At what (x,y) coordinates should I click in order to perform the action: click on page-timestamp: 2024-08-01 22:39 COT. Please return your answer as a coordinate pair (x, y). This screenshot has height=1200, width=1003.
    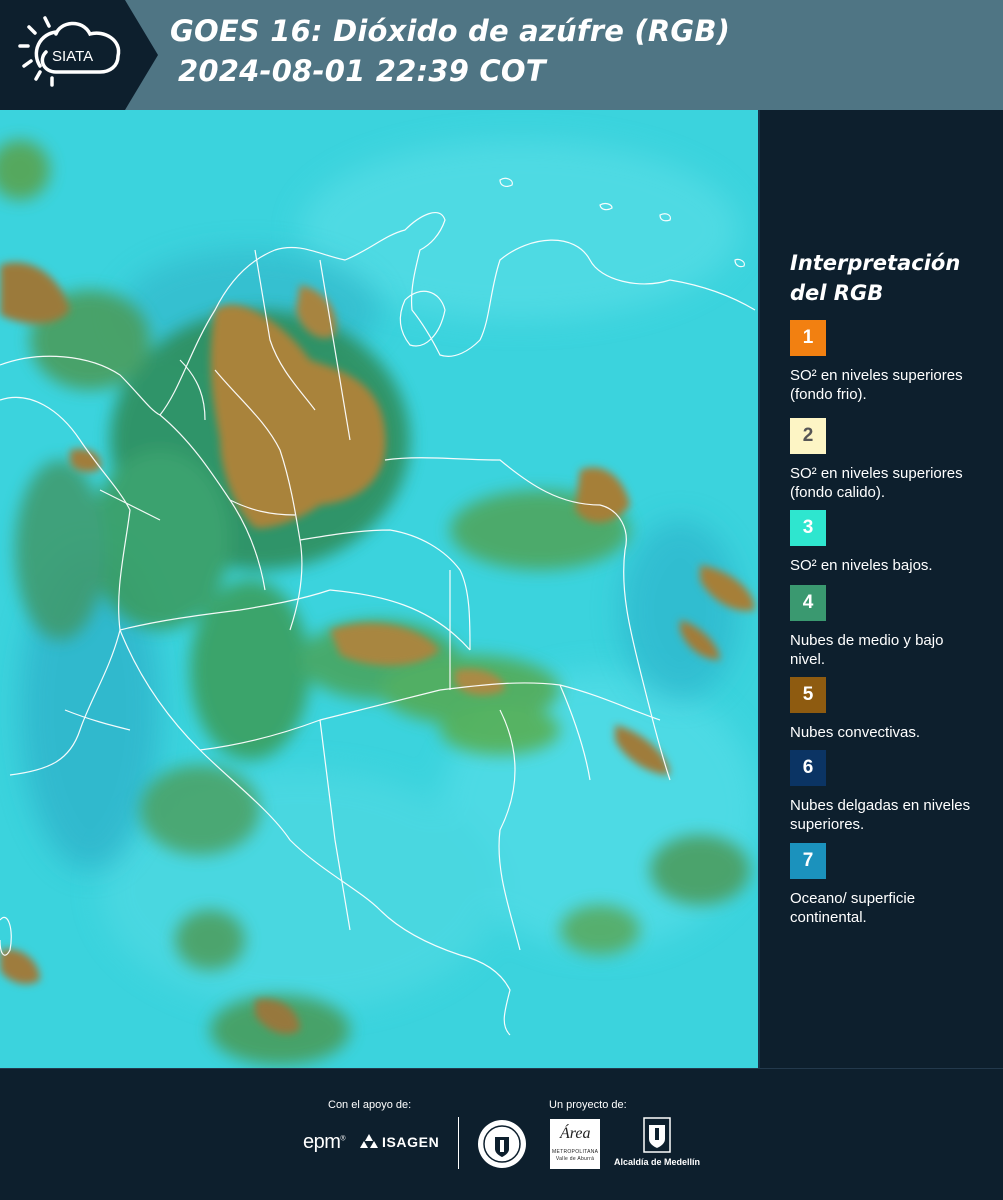
    Looking at the image, I should click on (362, 71).